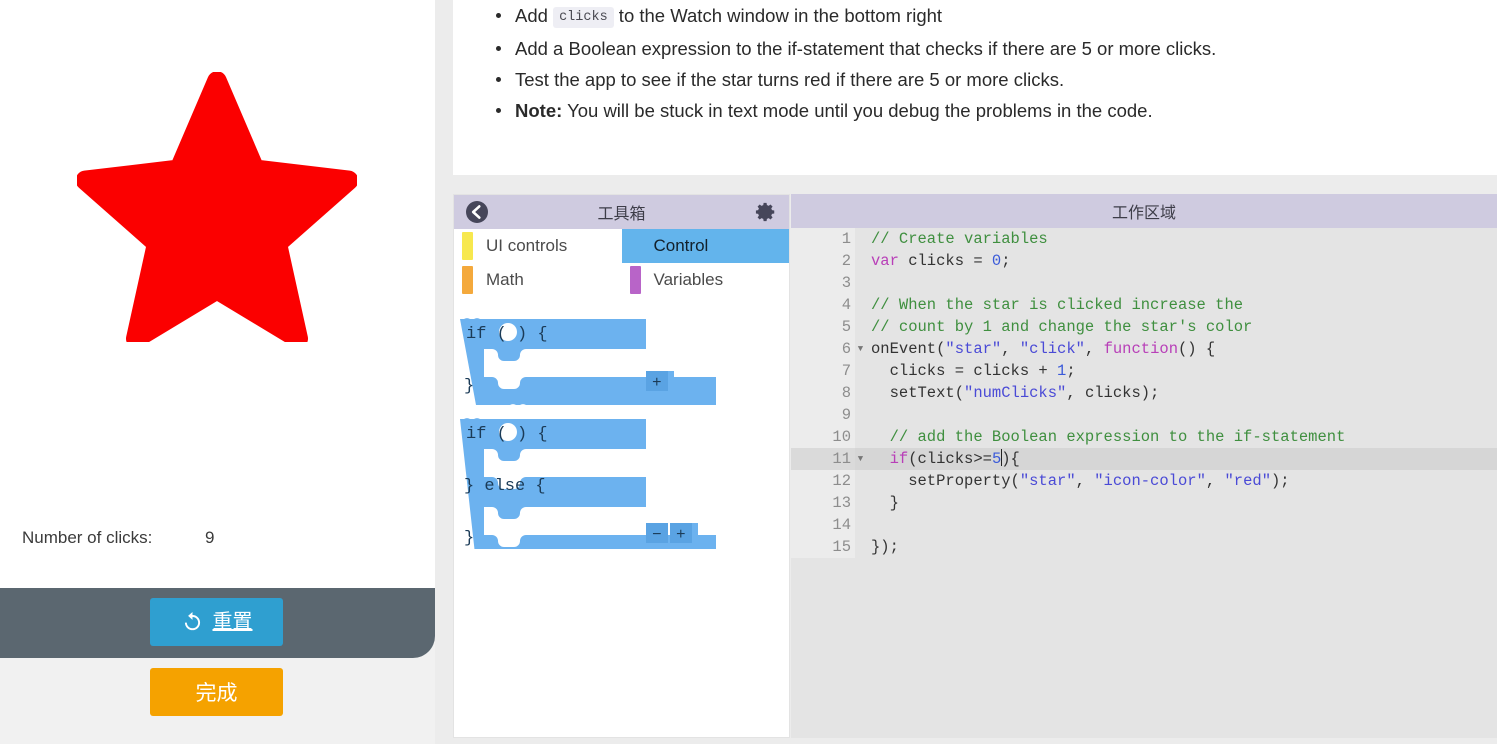 The image size is (1497, 744). Describe the element at coordinates (945, 261) in the screenshot. I see `code-token: clicks =` at that location.